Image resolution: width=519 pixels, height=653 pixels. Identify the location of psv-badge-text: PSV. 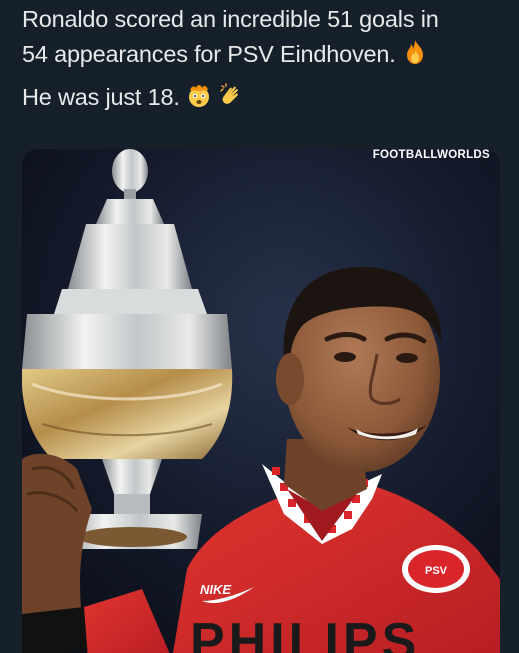
(436, 571).